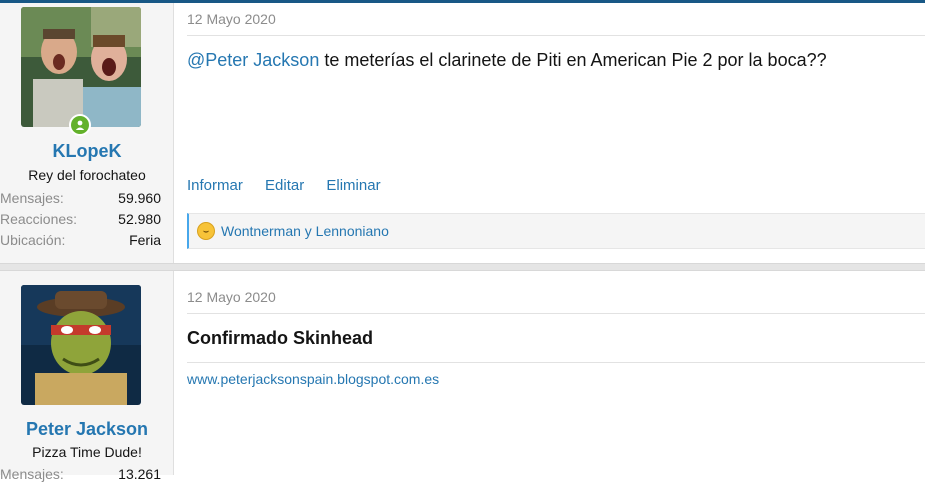  I want to click on laughing-emoji-icon: ⌣, so click(206, 231).